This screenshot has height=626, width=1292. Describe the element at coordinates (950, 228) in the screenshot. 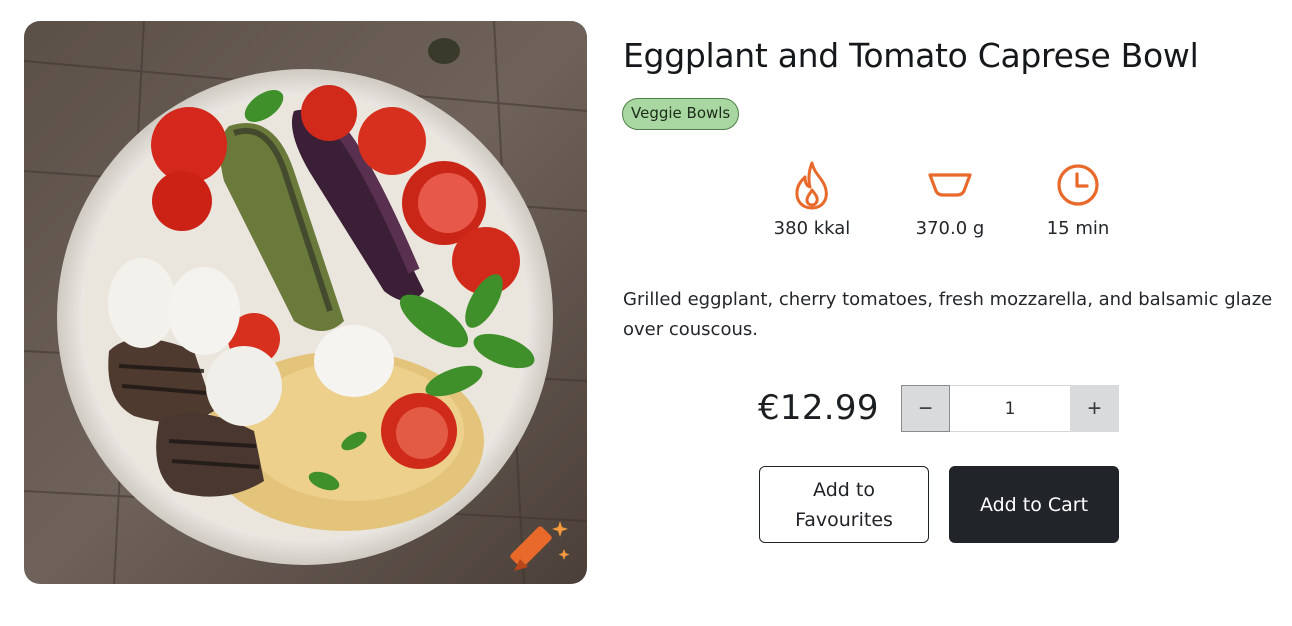

I see `weight-value: 370.0 g` at that location.